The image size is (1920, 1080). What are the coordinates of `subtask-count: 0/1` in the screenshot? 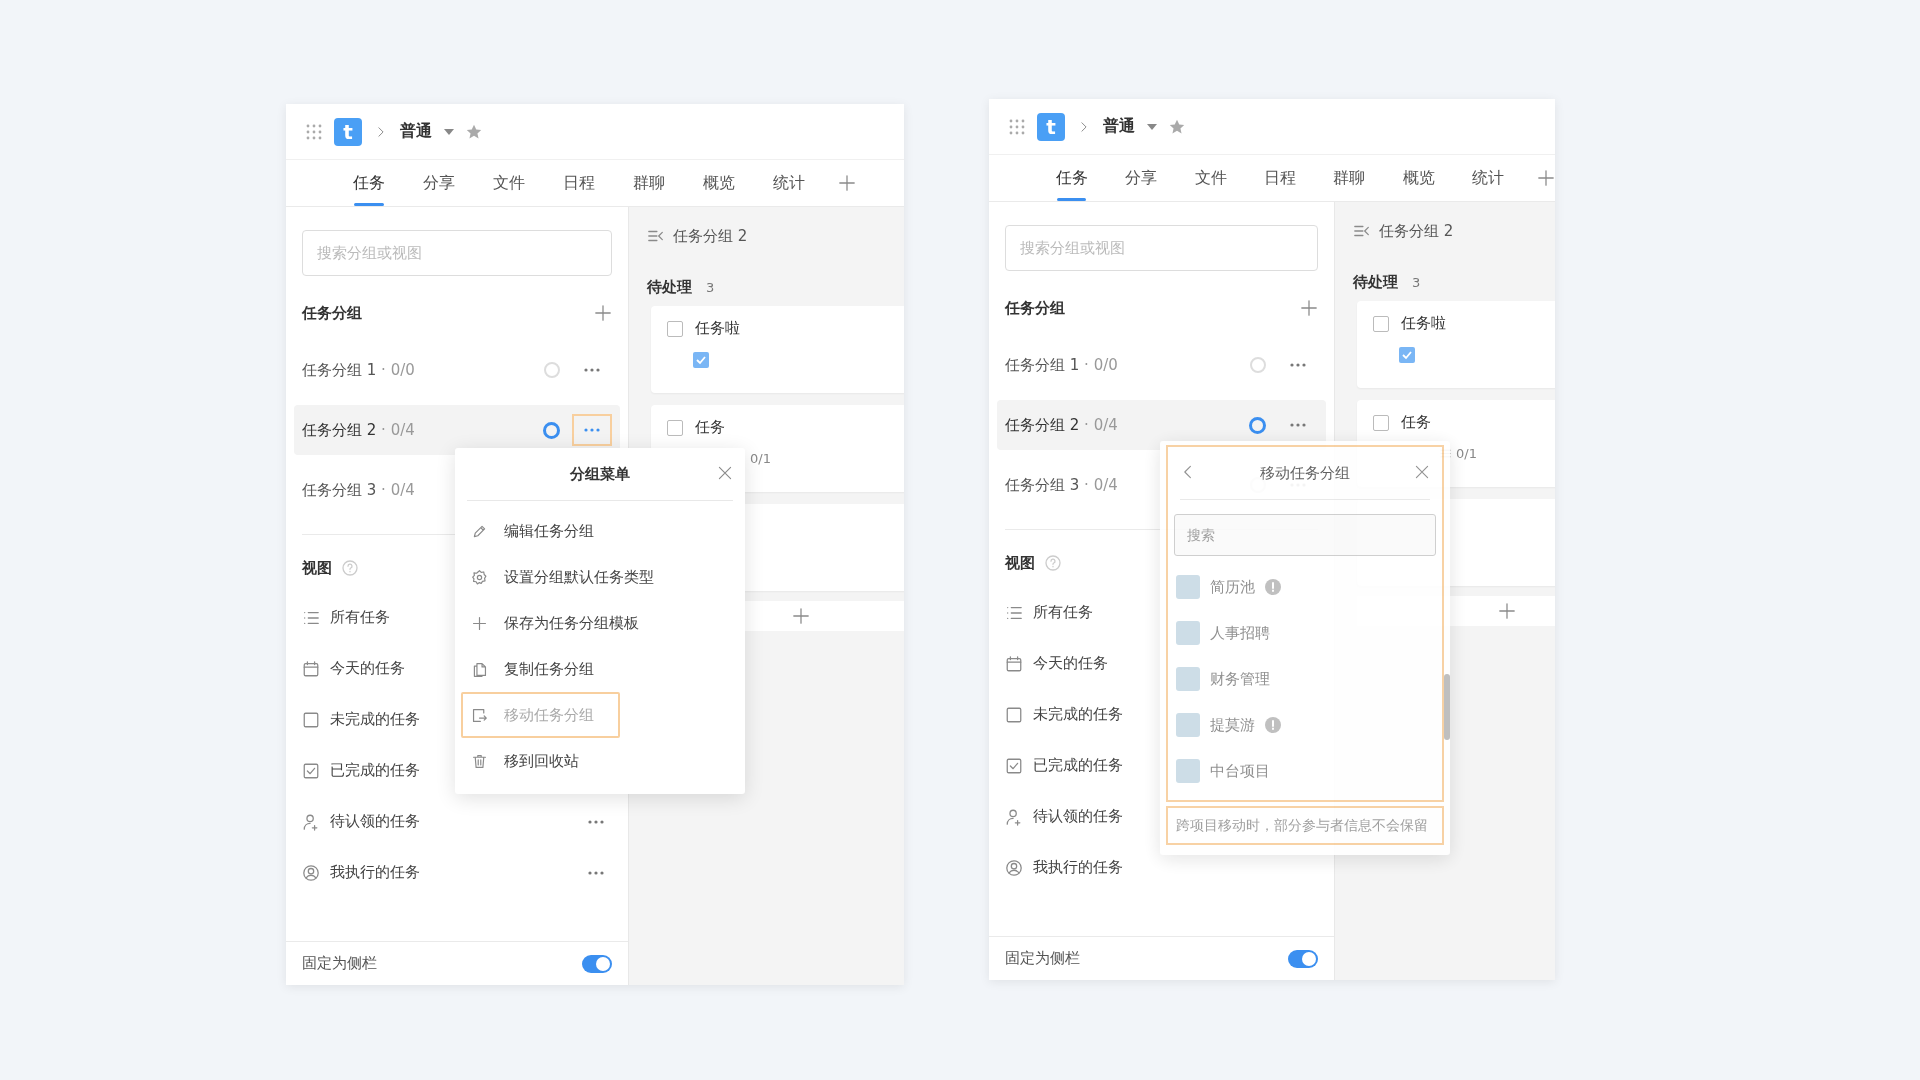 It's located at (1466, 453).